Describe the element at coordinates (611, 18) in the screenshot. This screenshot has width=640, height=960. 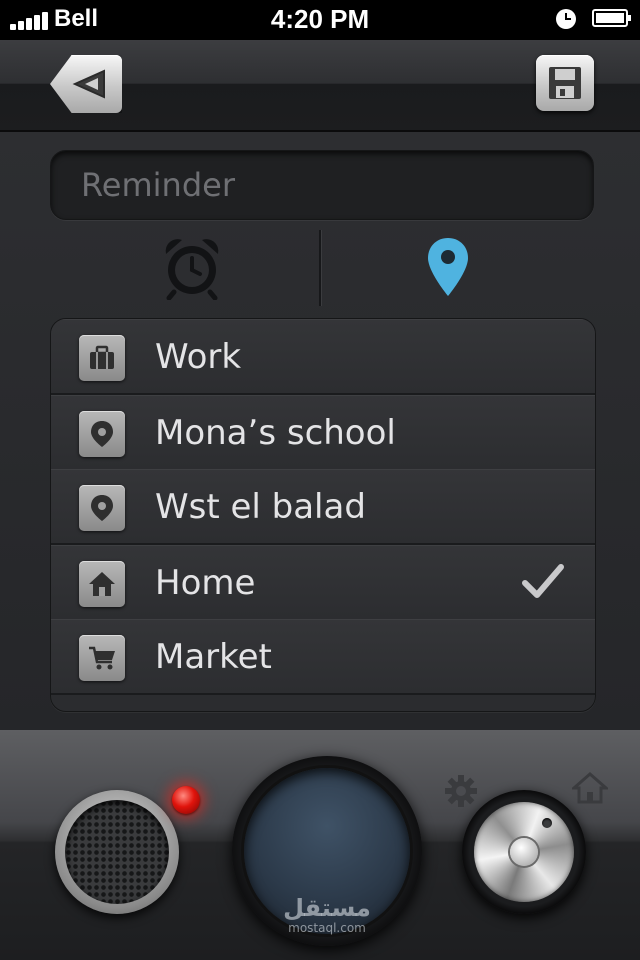
I see `battery-icon` at that location.